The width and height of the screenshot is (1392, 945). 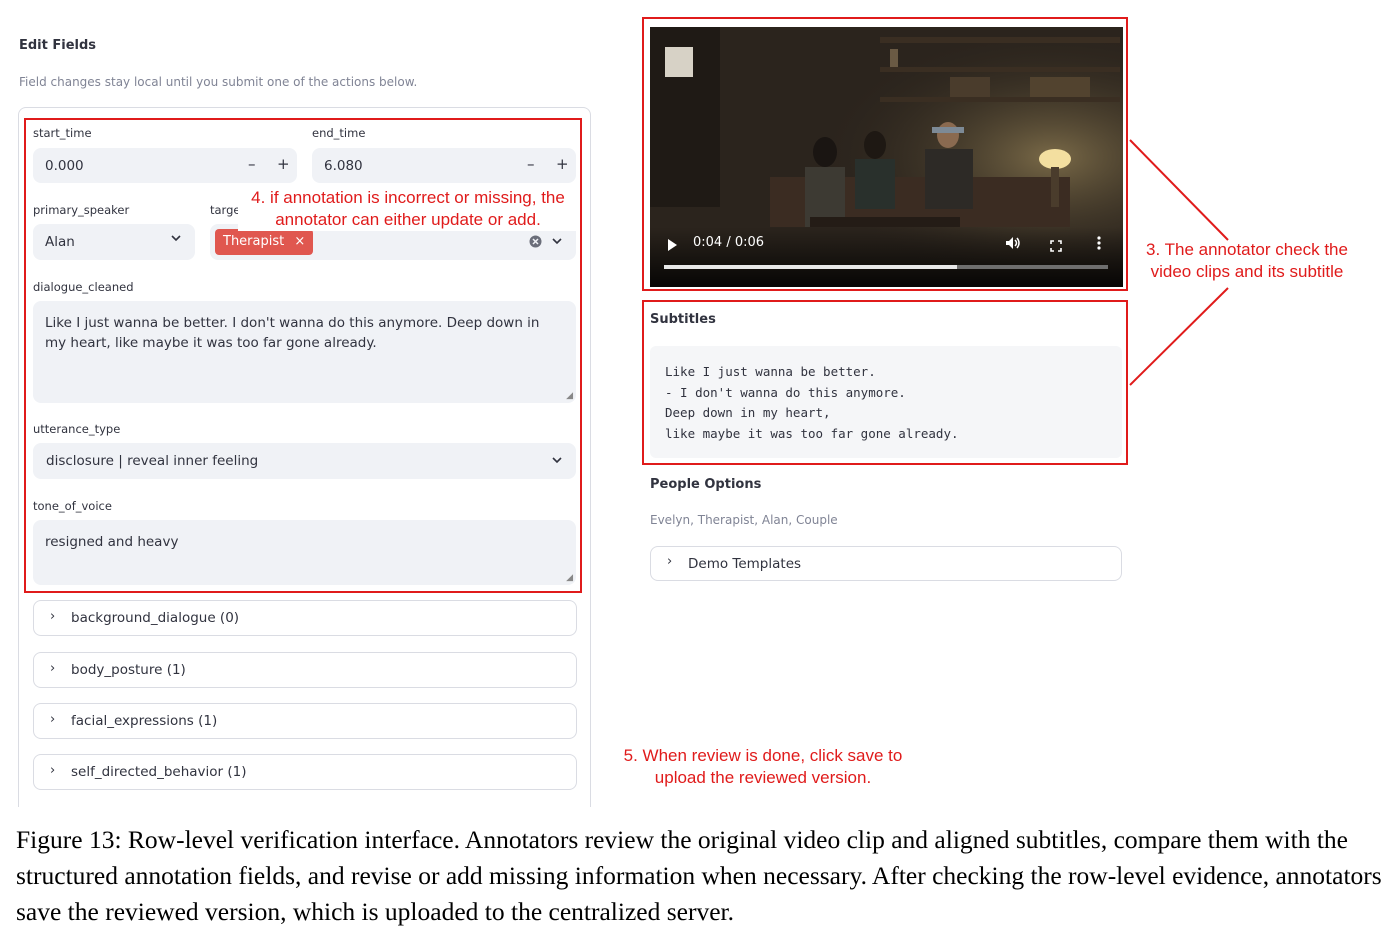 I want to click on subtitle-line-1: Like I just wanna be better., so click(x=770, y=371).